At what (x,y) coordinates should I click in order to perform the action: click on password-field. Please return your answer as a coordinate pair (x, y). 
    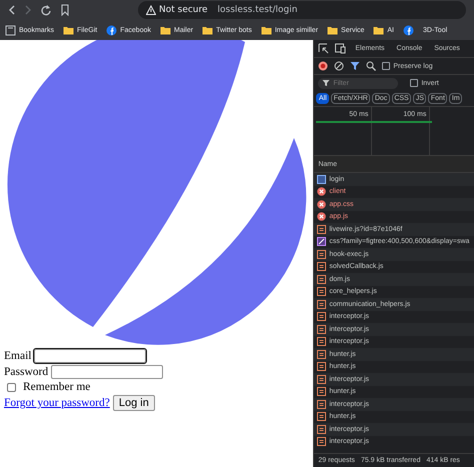
    Looking at the image, I should click on (107, 372).